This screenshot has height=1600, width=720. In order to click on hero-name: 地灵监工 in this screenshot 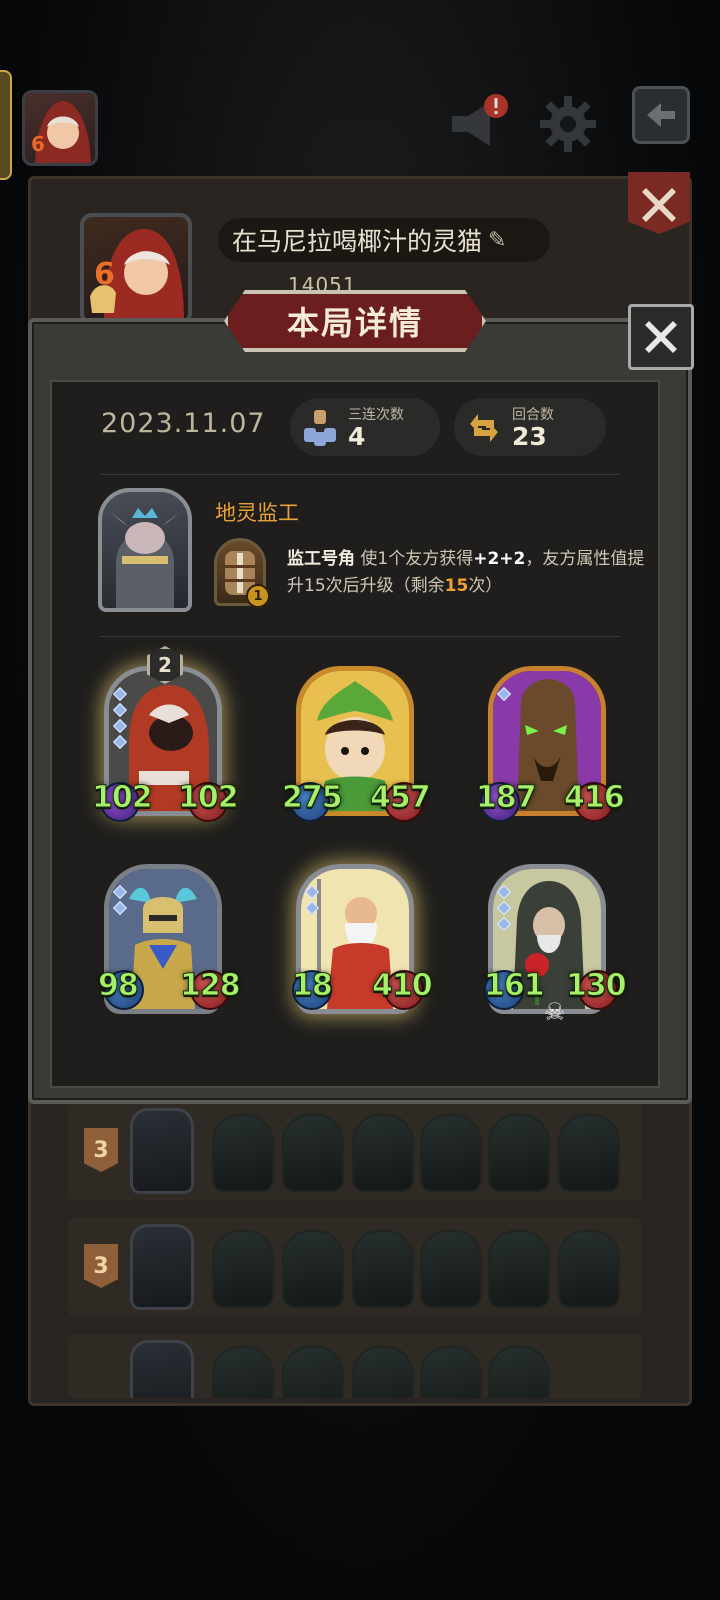, I will do `click(257, 513)`.